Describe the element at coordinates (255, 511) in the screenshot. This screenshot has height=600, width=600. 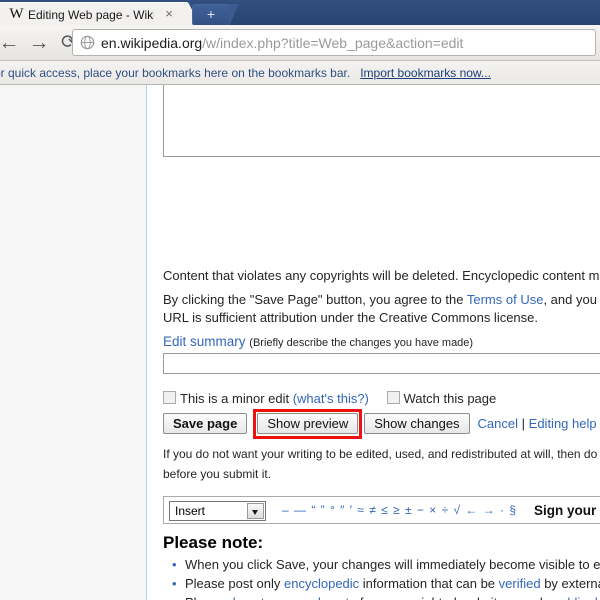
I see `chevron-down-icon` at that location.